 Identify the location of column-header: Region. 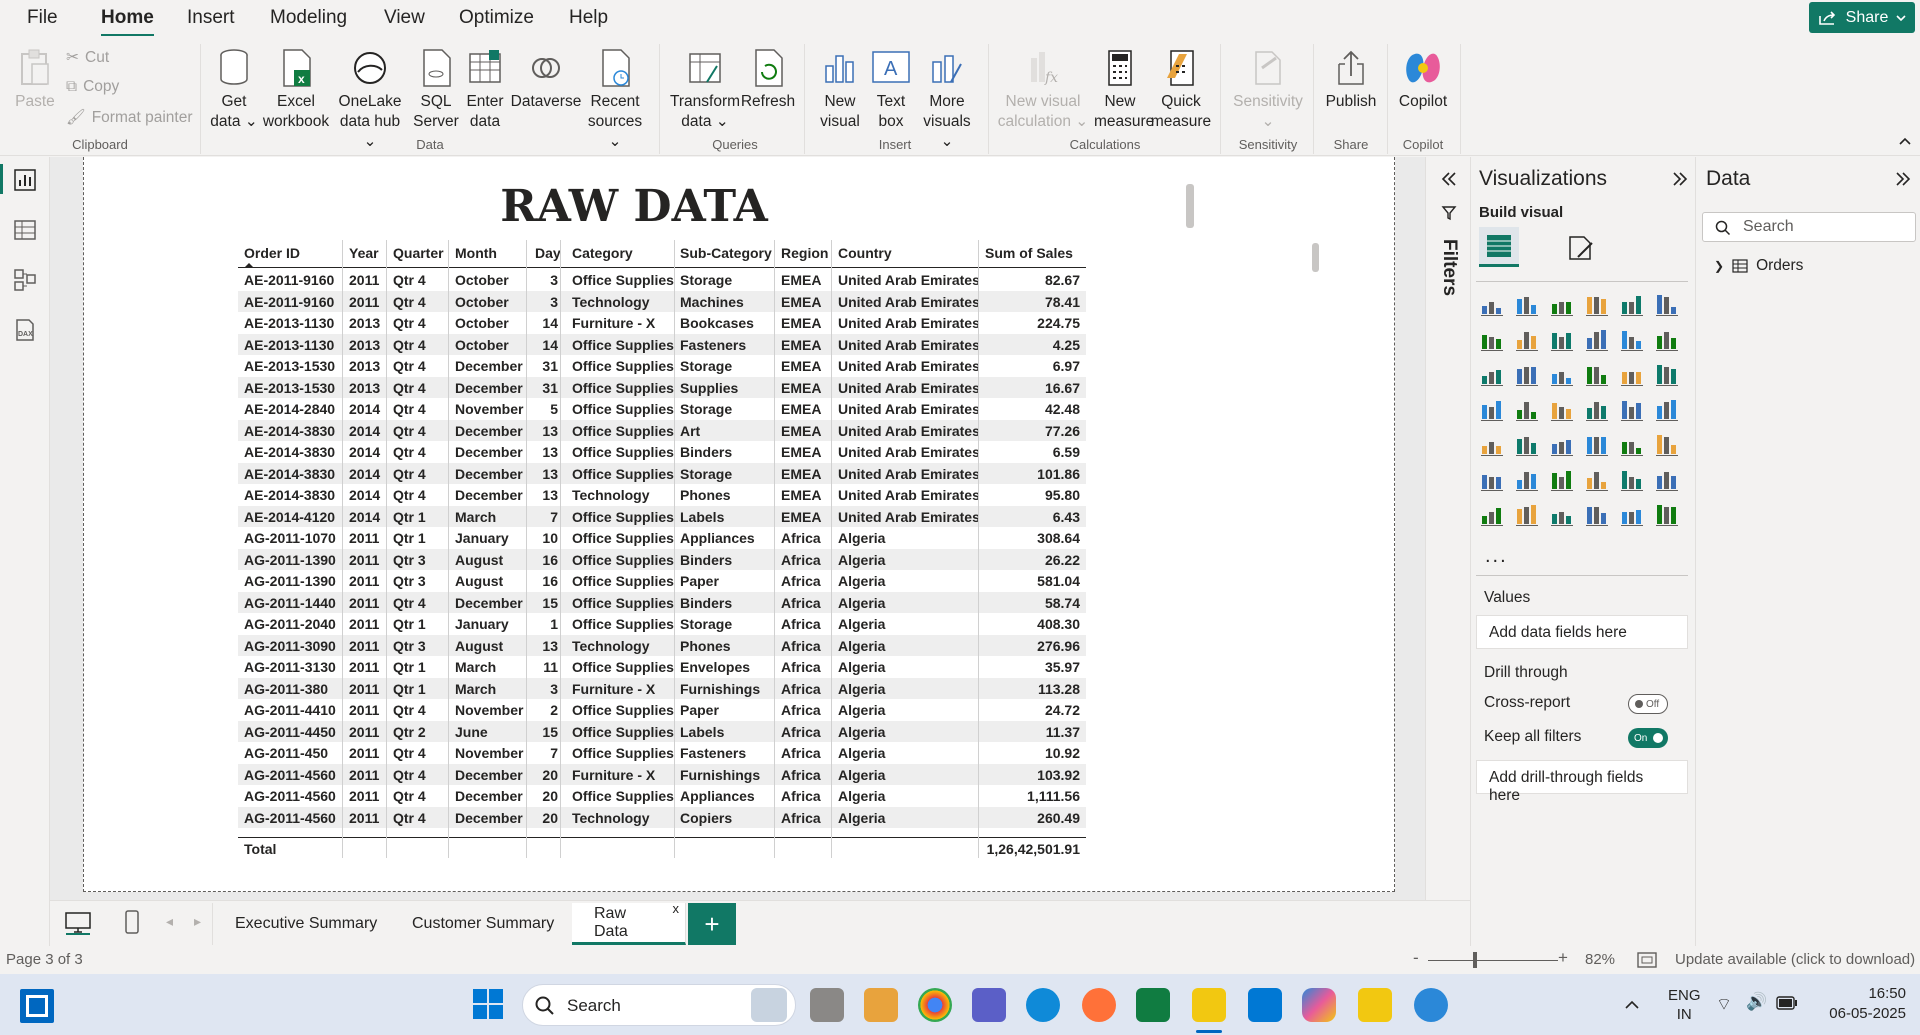
(804, 253).